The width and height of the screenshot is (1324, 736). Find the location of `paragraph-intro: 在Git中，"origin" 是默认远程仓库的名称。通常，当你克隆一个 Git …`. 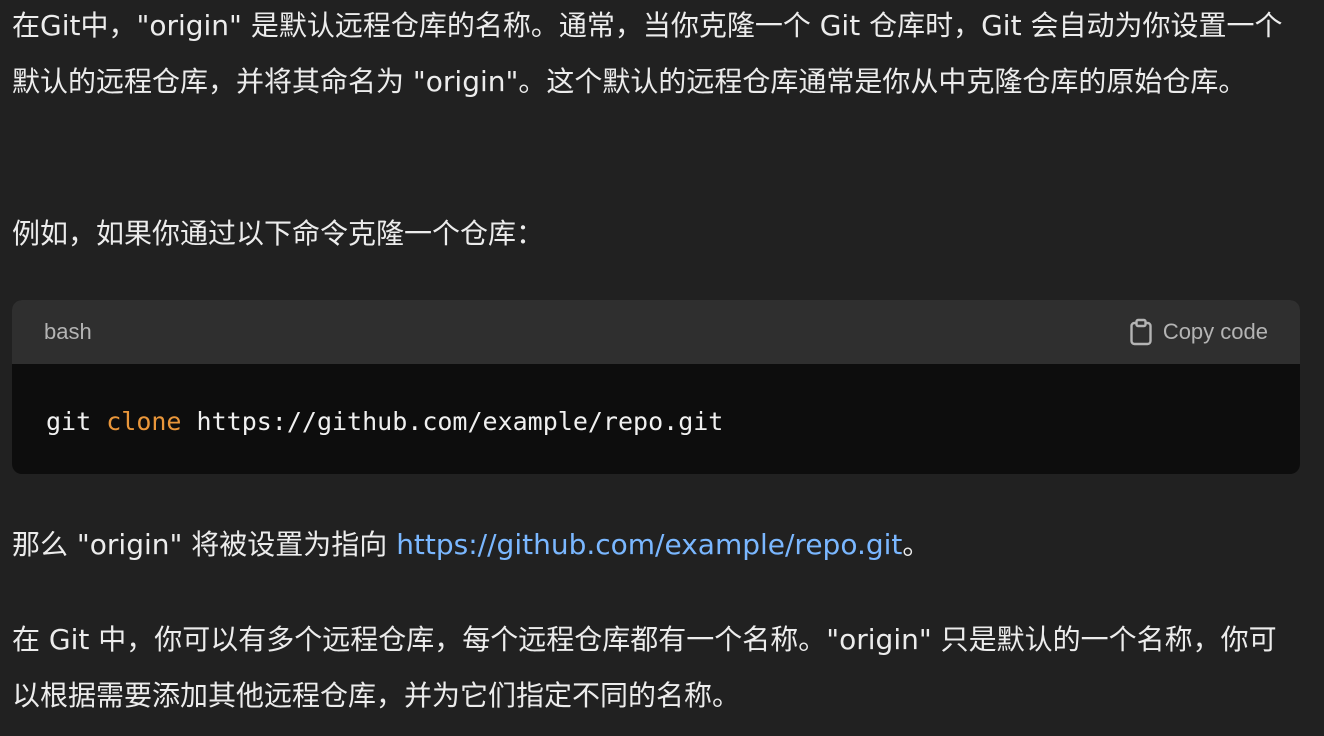

paragraph-intro: 在Git中，"origin" 是默认远程仓库的名称。通常，当你克隆一个 Git … is located at coordinates (647, 53).